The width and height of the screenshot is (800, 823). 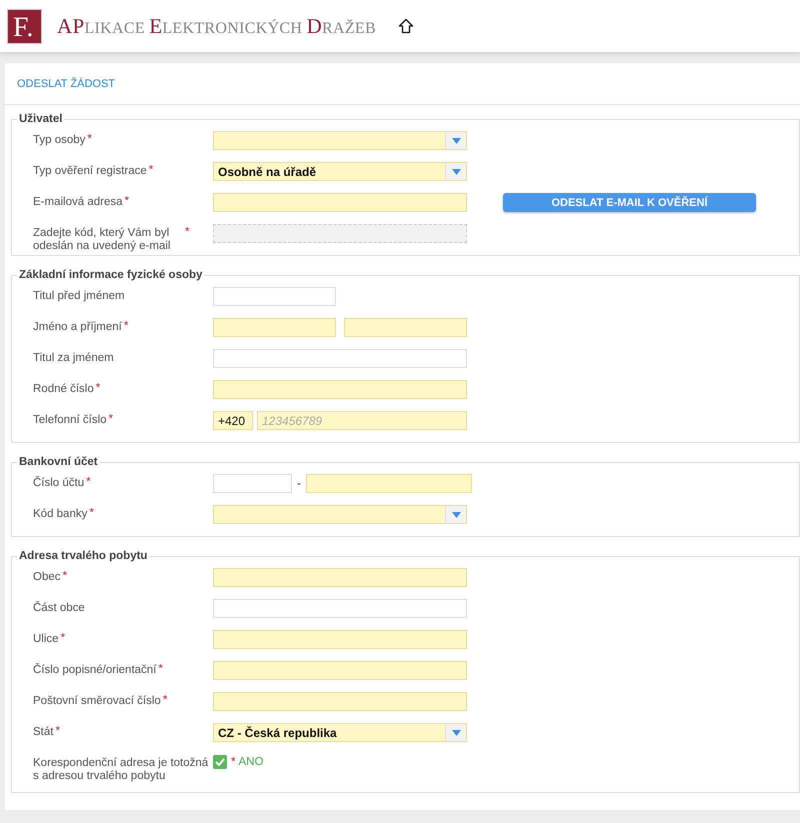 I want to click on field-label: Poštovní směrovací číslo, so click(x=97, y=701).